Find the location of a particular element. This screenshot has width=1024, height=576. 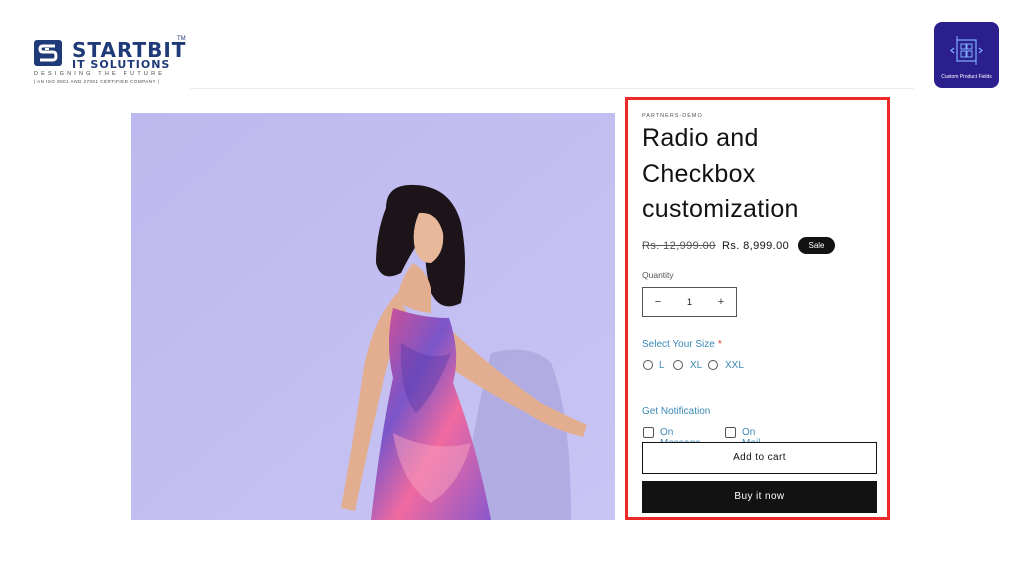

quantity-input: 1 is located at coordinates (689, 302).